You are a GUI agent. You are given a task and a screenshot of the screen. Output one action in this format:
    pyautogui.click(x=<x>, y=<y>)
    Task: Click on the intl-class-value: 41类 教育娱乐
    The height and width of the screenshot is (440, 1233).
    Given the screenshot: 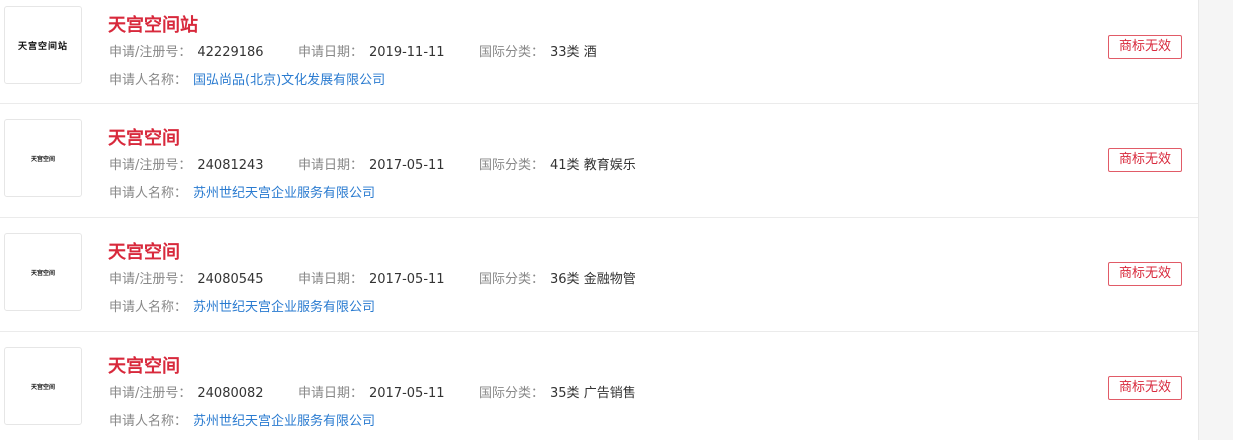 What is the action you would take?
    pyautogui.click(x=593, y=165)
    